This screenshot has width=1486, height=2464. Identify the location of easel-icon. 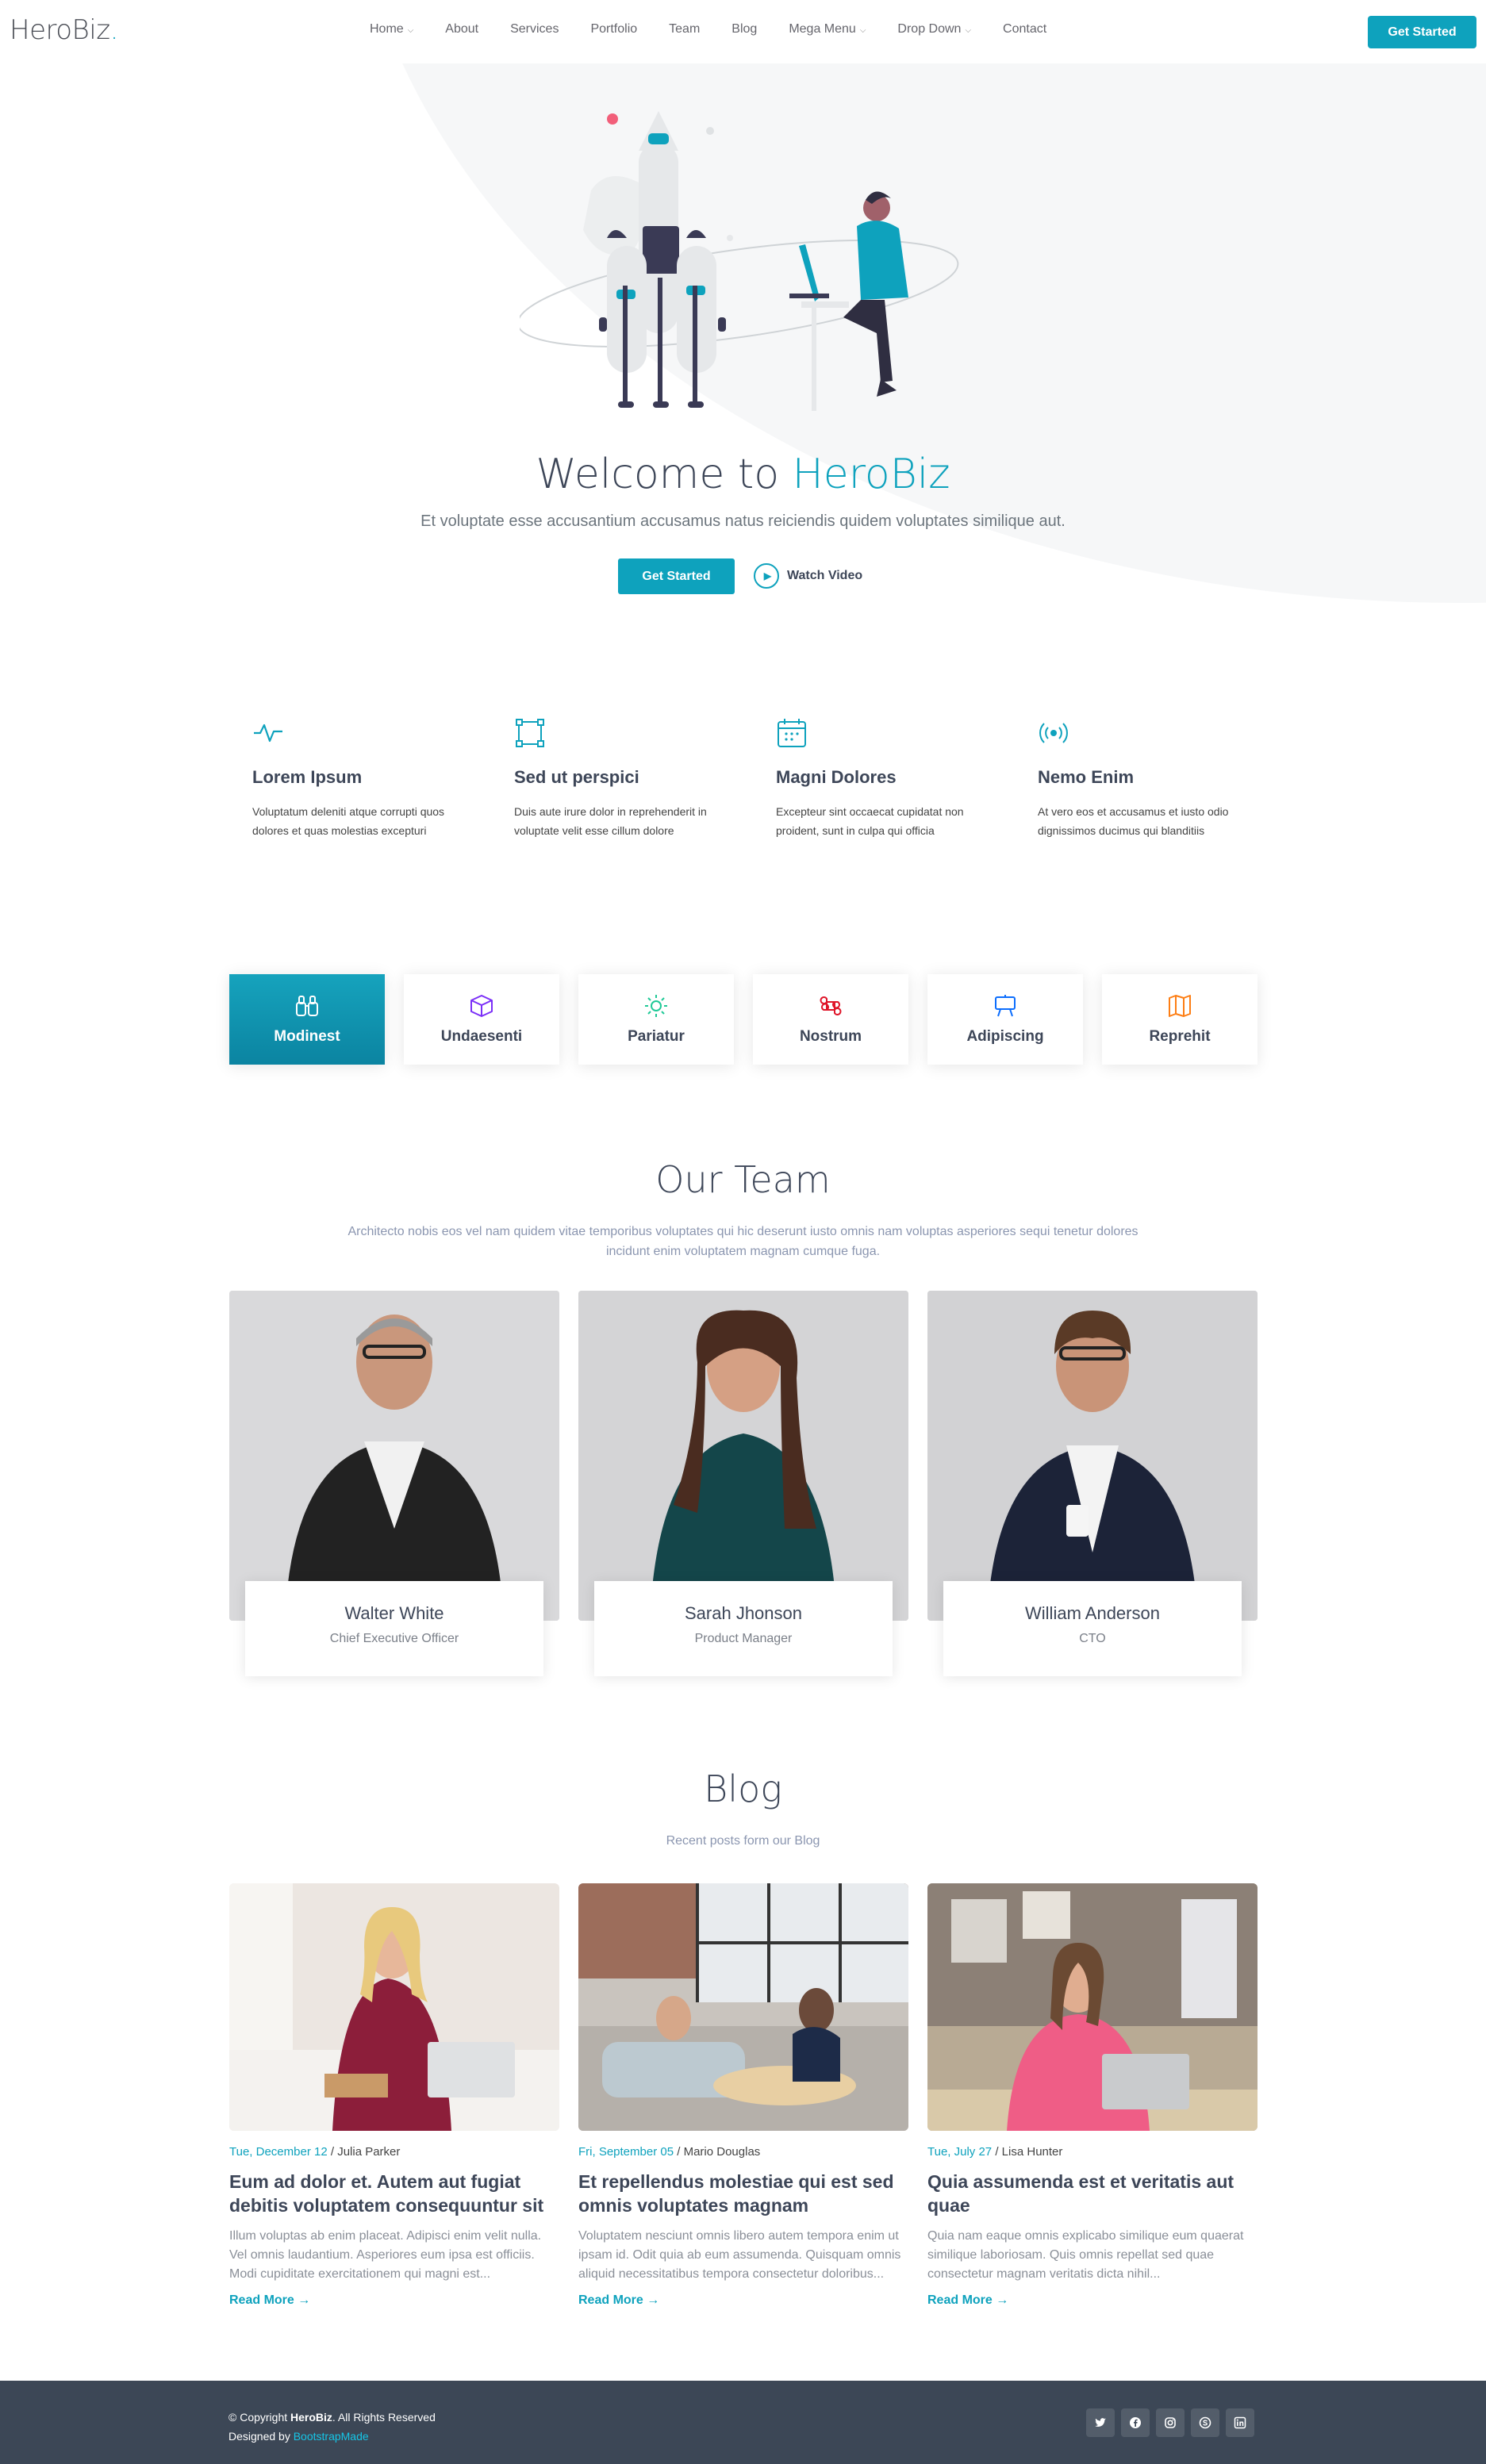
(1005, 1006).